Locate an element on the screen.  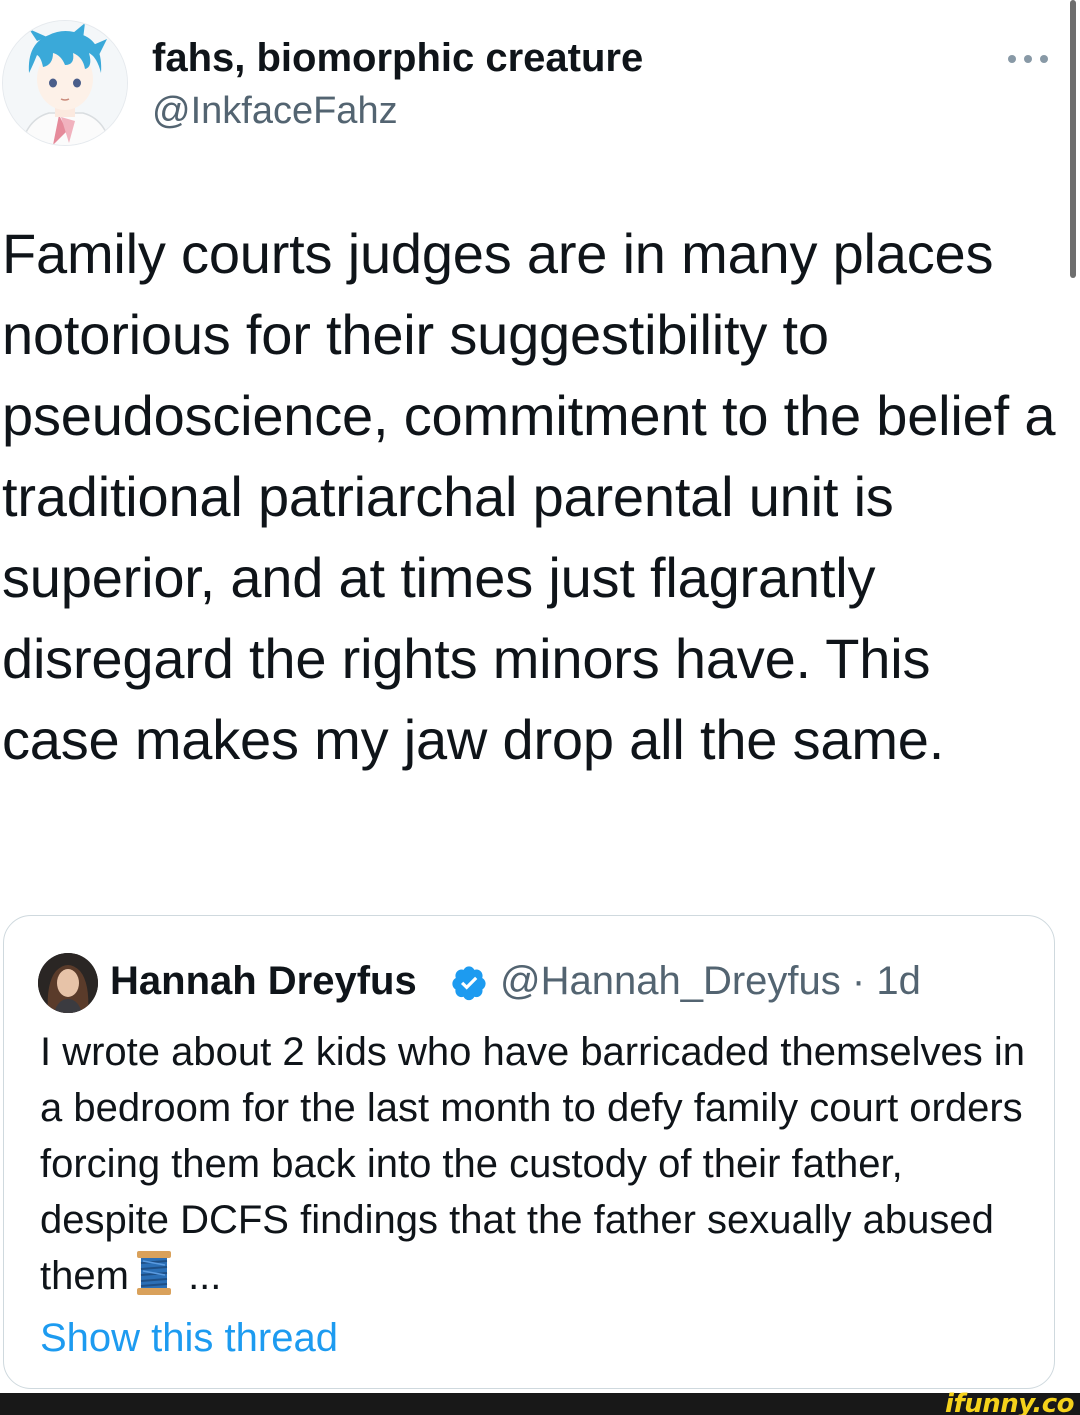
quoted-author-avatar is located at coordinates (68, 983).